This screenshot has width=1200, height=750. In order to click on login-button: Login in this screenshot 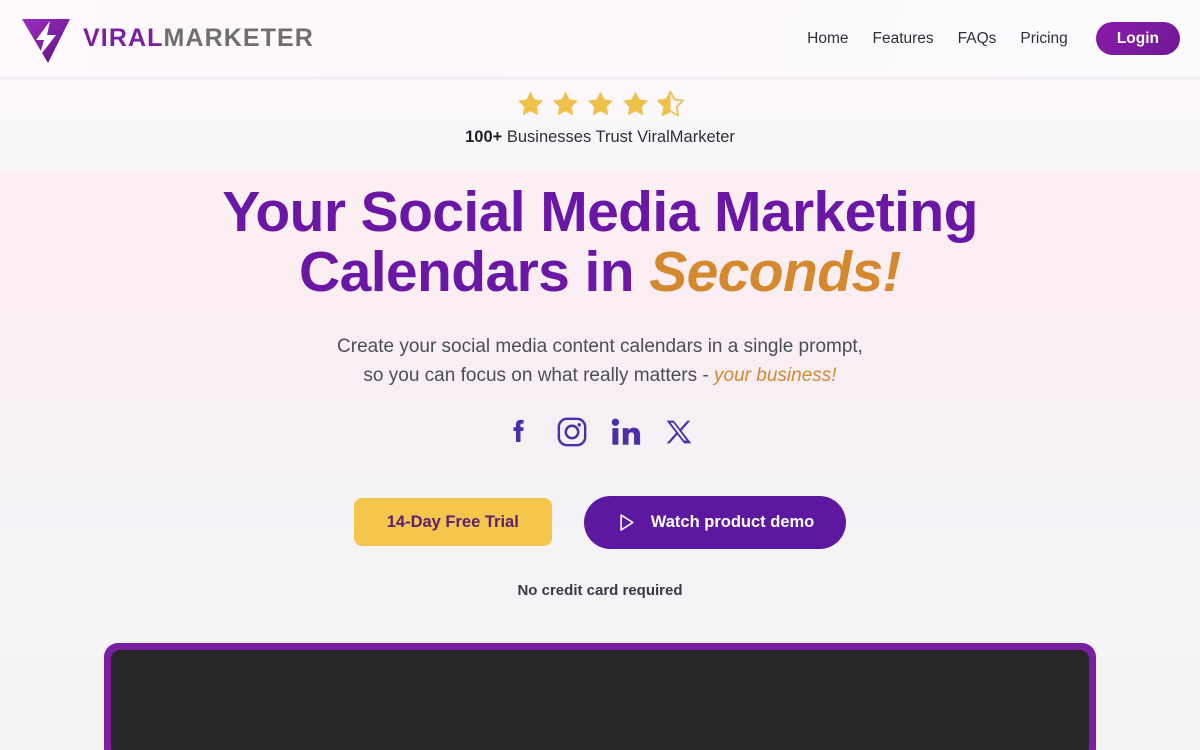, I will do `click(1137, 38)`.